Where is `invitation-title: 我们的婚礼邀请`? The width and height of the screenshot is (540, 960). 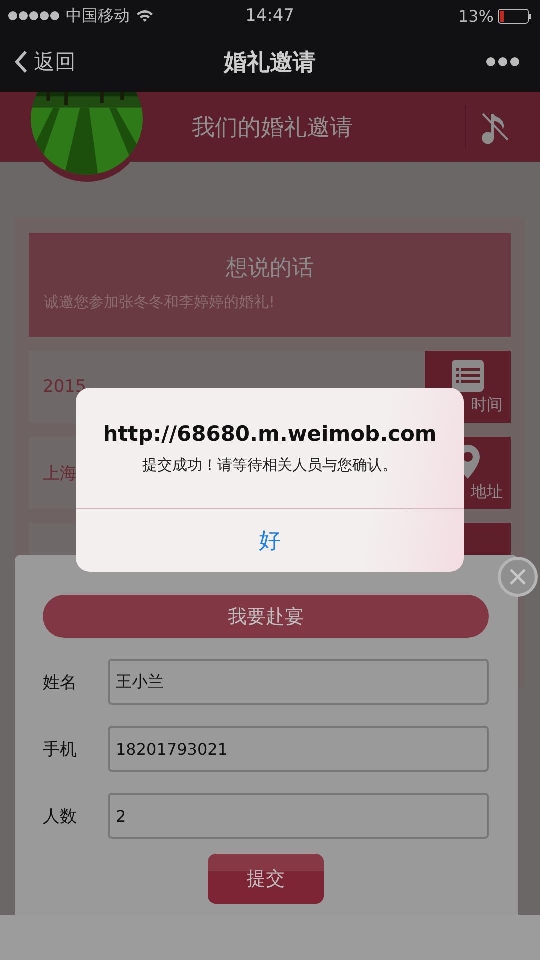
invitation-title: 我们的婚礼邀请 is located at coordinates (272, 128).